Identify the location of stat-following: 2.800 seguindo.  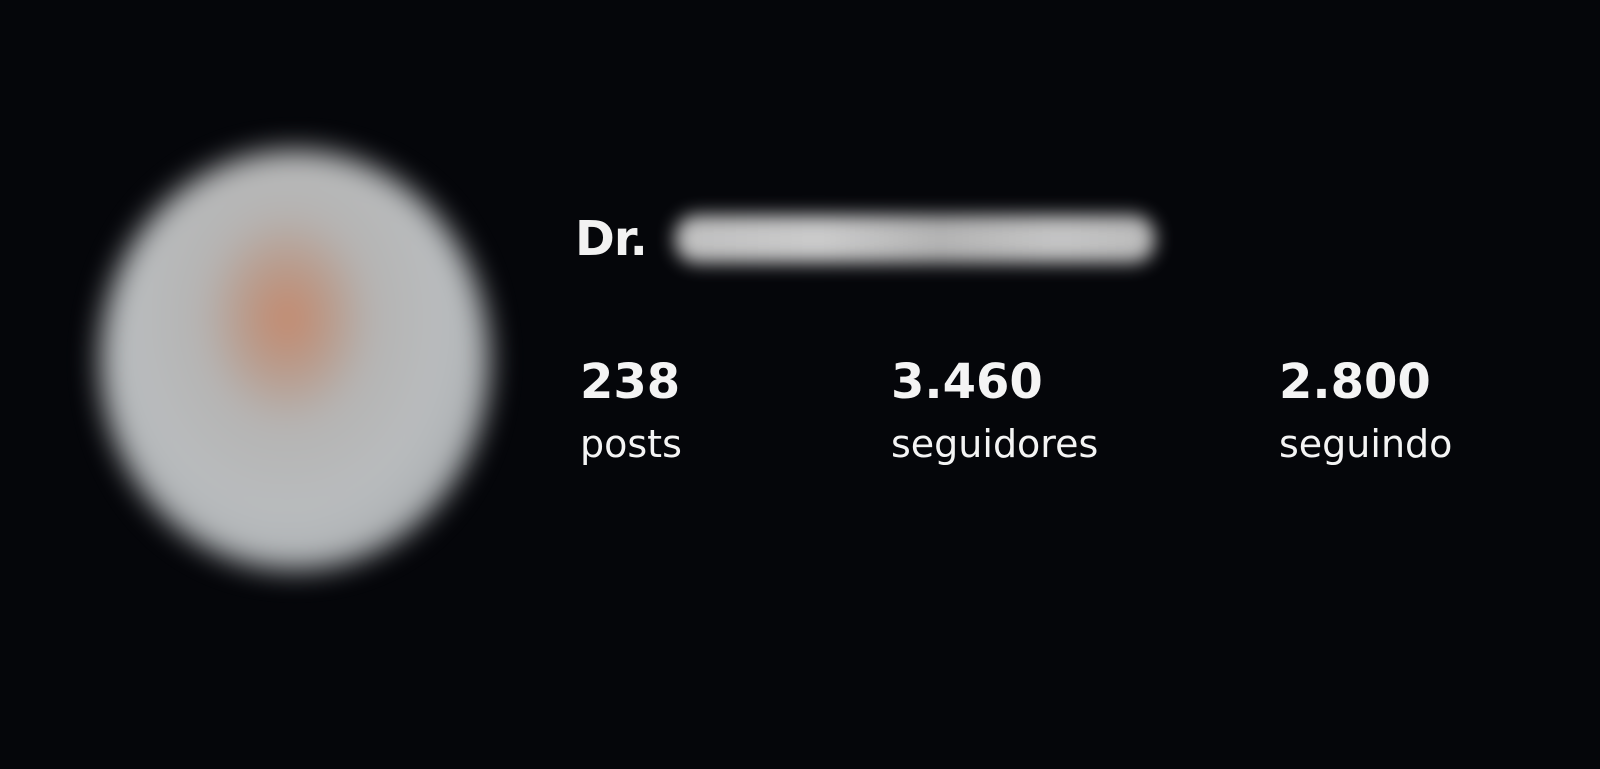
(1365, 413).